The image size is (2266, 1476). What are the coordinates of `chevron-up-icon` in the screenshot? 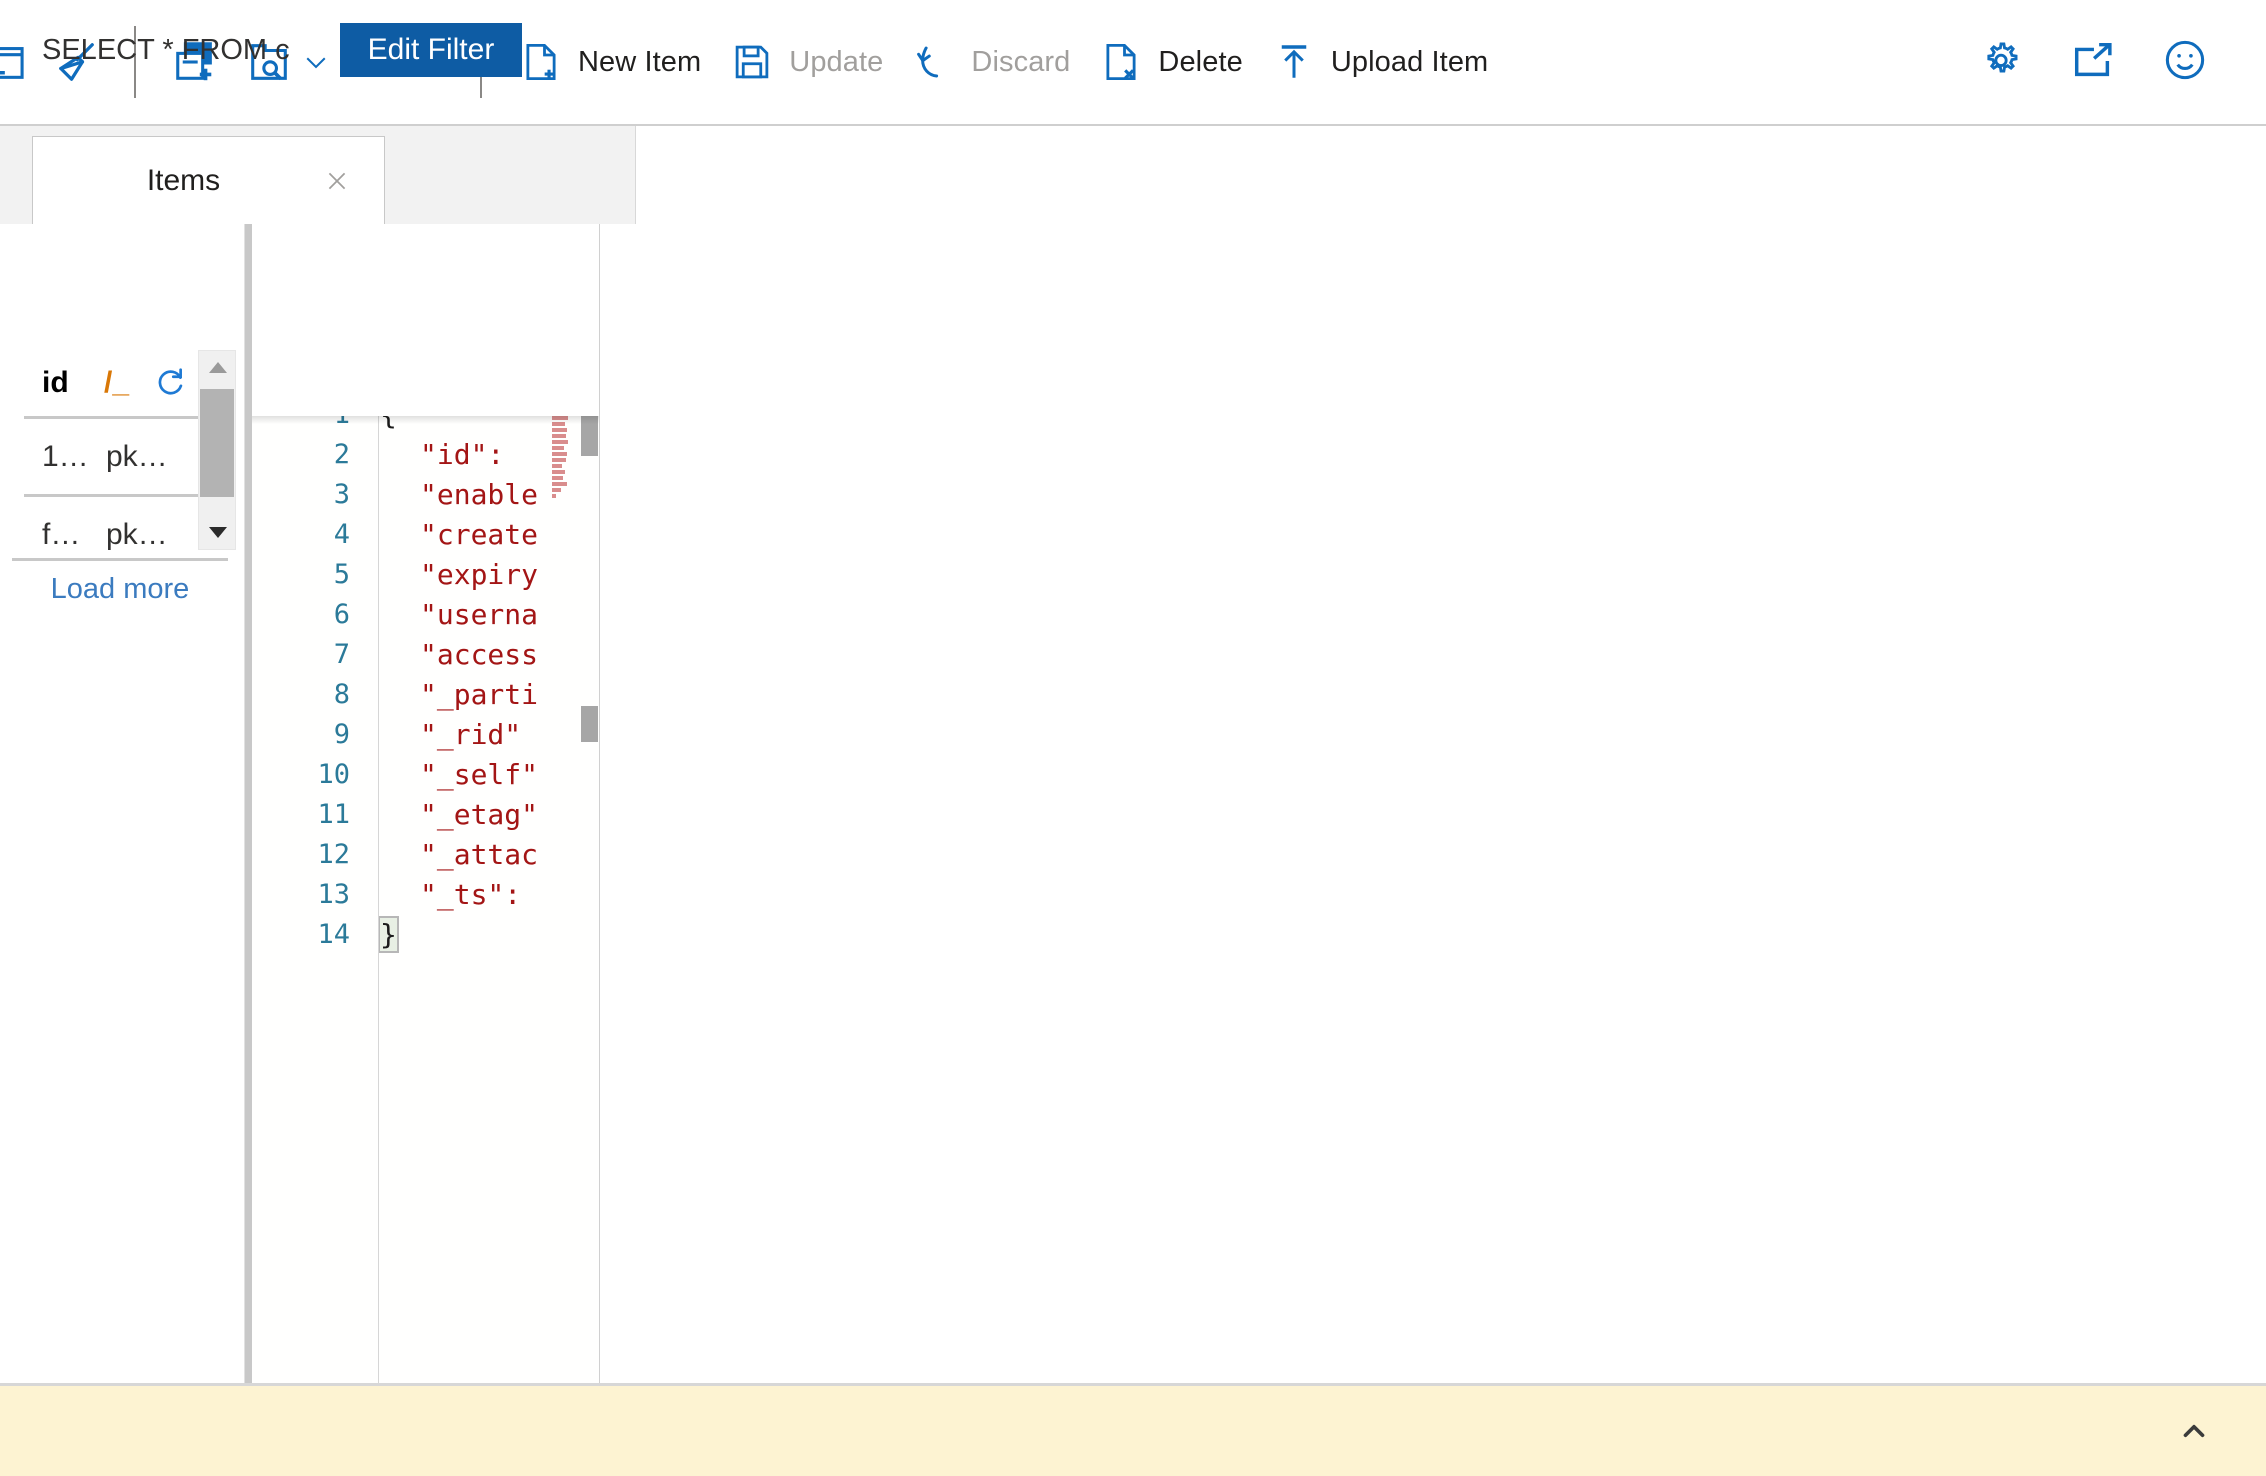 It's located at (2194, 1431).